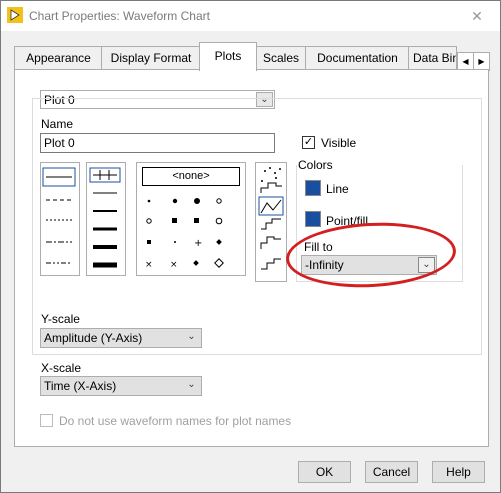  I want to click on x-scale-value: Time (X-Axis), so click(80, 386).